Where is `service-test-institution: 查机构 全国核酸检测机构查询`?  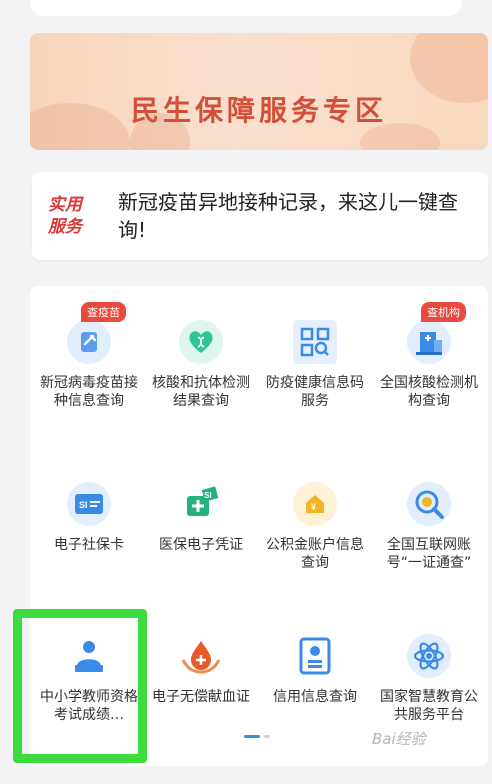 service-test-institution: 查机构 全国核酸检测机构查询 is located at coordinates (429, 356).